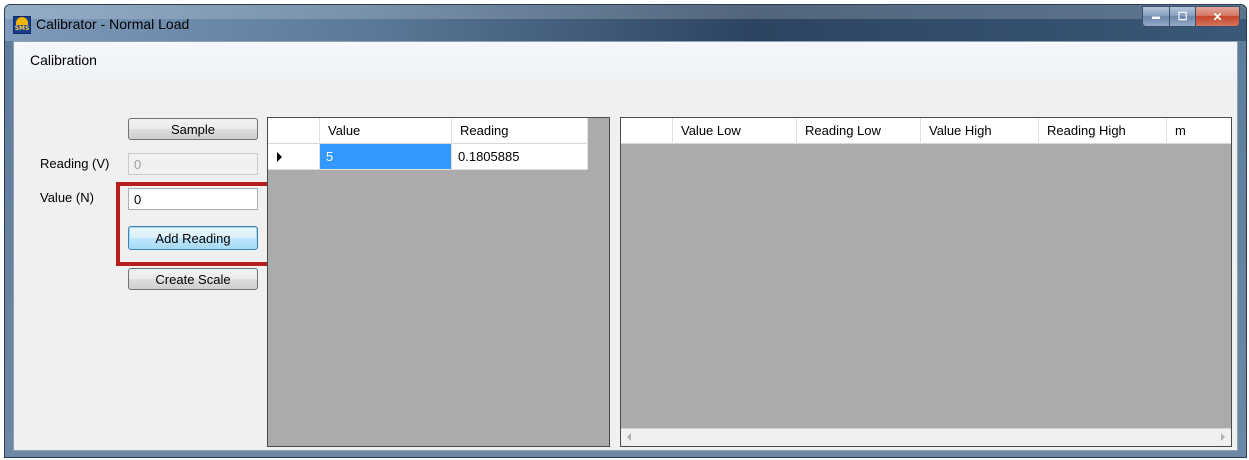  I want to click on reading-label: Reading (V), so click(75, 163).